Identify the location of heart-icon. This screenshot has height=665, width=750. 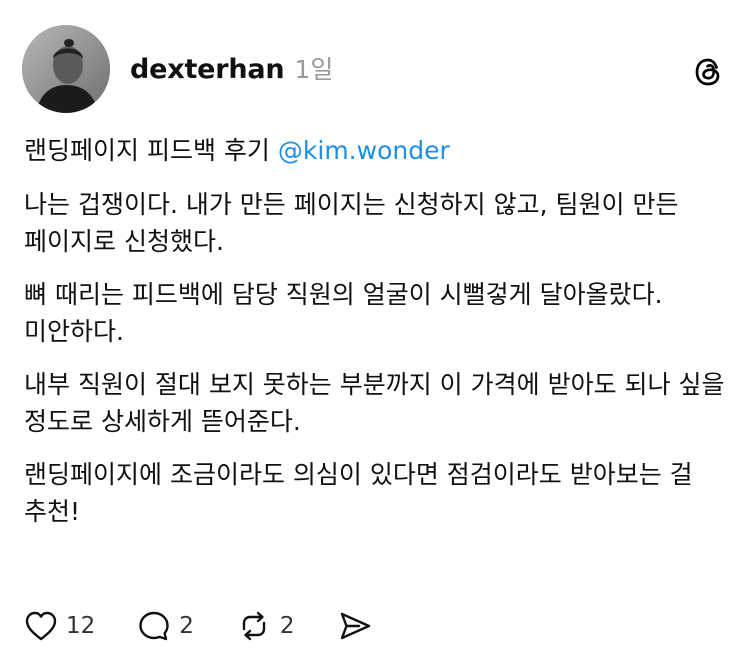
(41, 626).